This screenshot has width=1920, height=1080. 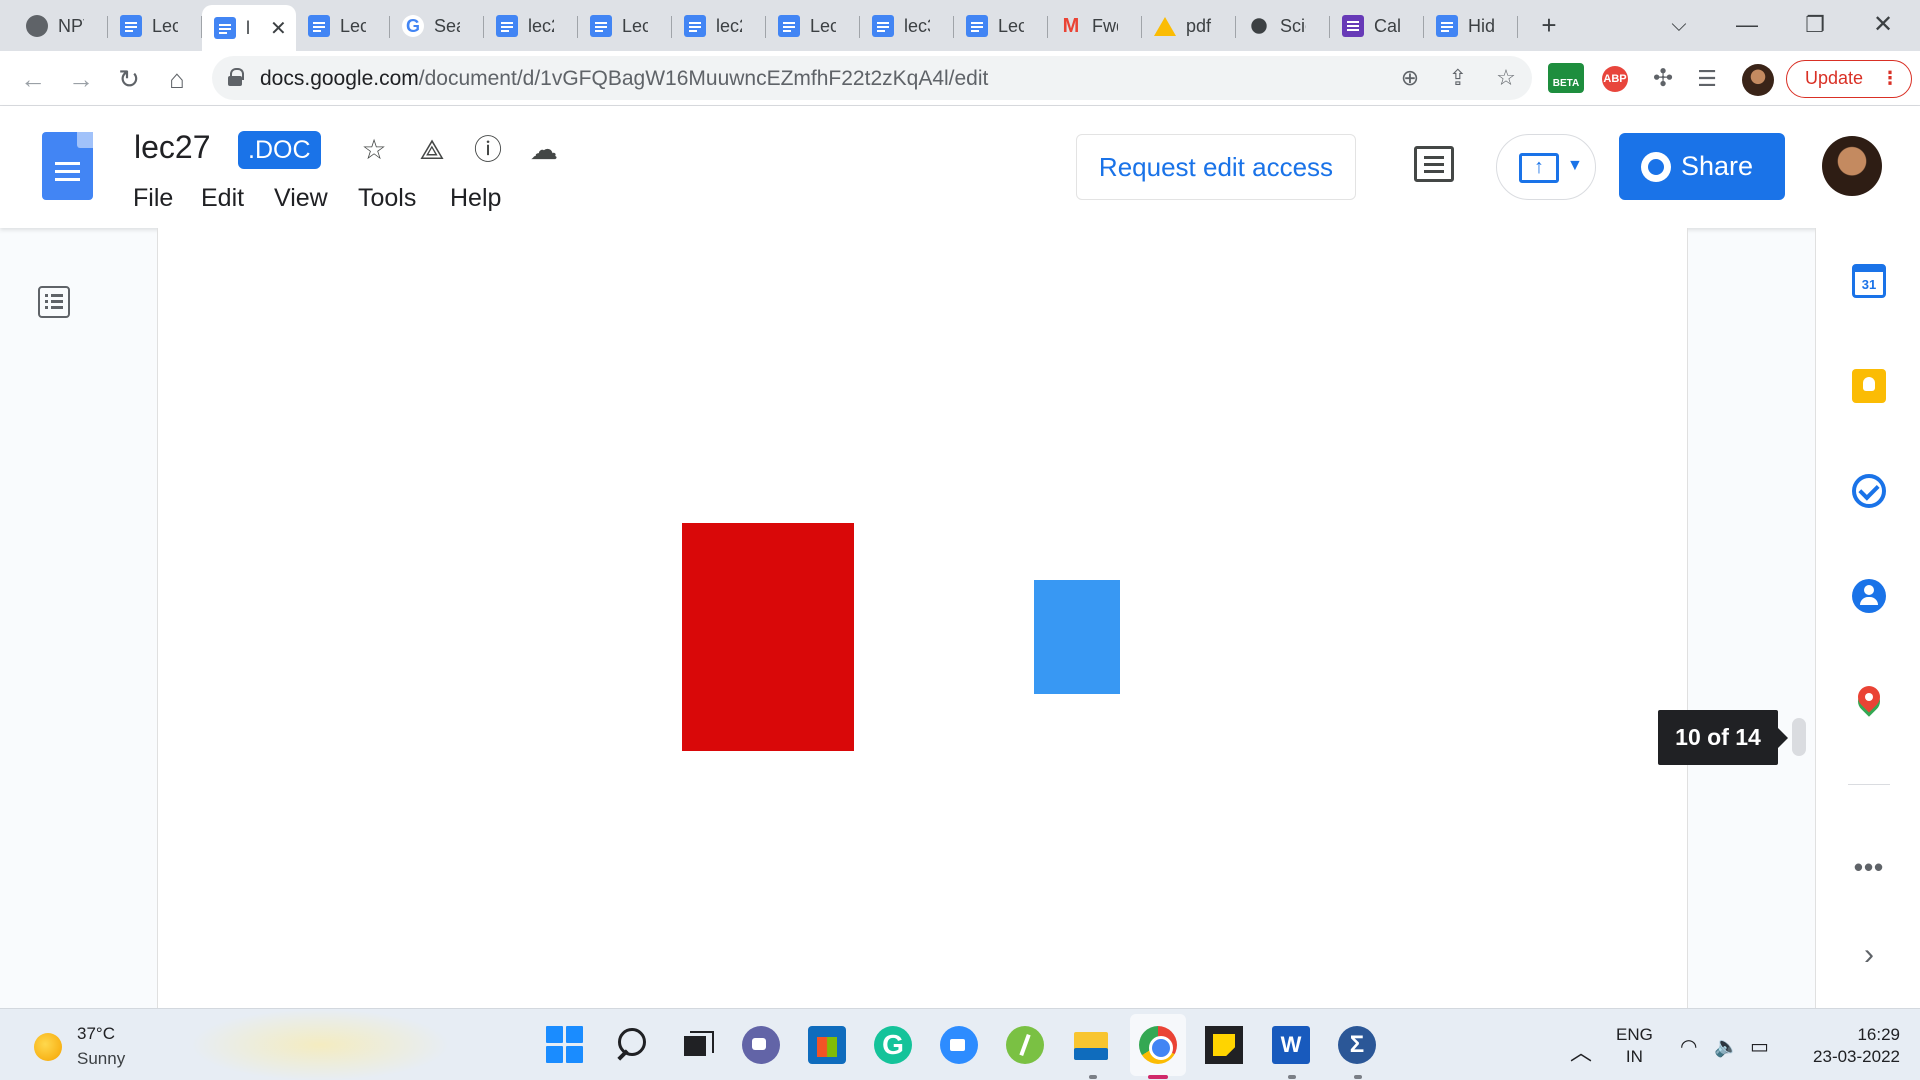 I want to click on lock-icon, so click(x=236, y=77).